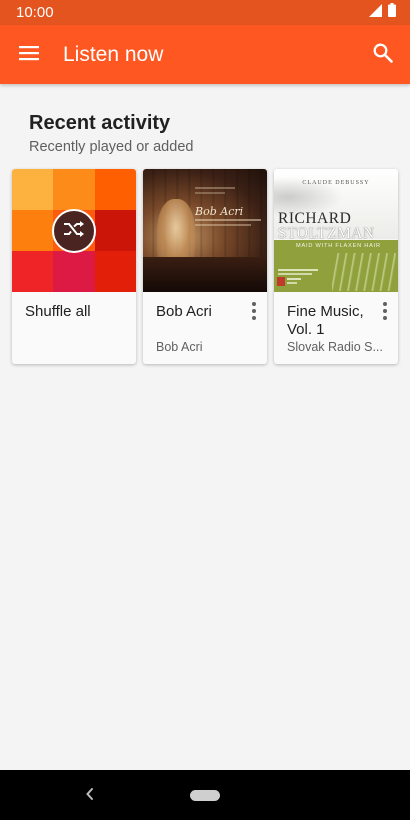  I want to click on card-title: Shuffle all, so click(58, 311).